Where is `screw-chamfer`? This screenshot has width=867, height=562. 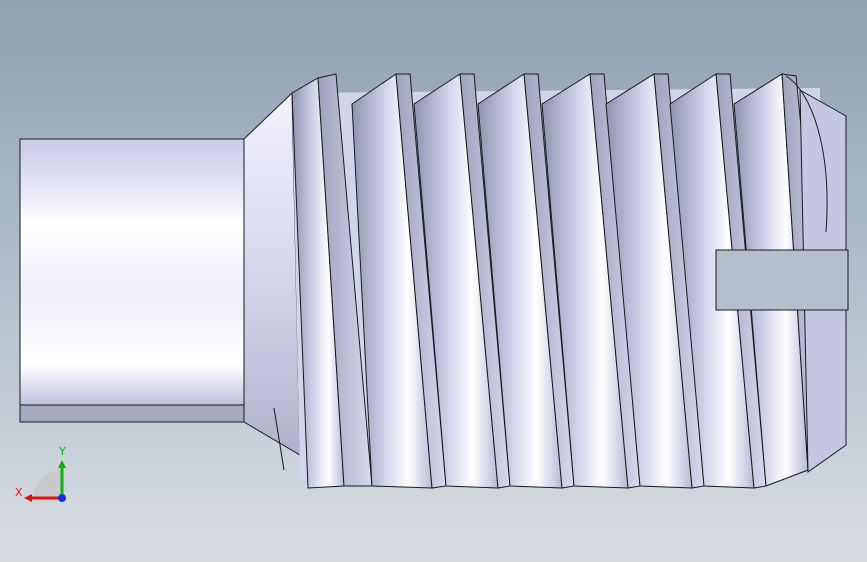 screw-chamfer is located at coordinates (272, 273).